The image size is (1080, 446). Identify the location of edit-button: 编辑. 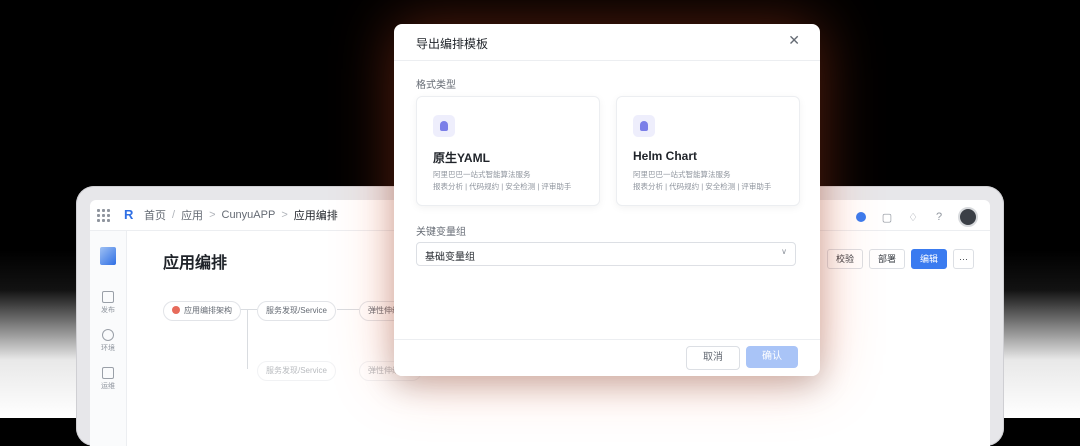
(928, 259).